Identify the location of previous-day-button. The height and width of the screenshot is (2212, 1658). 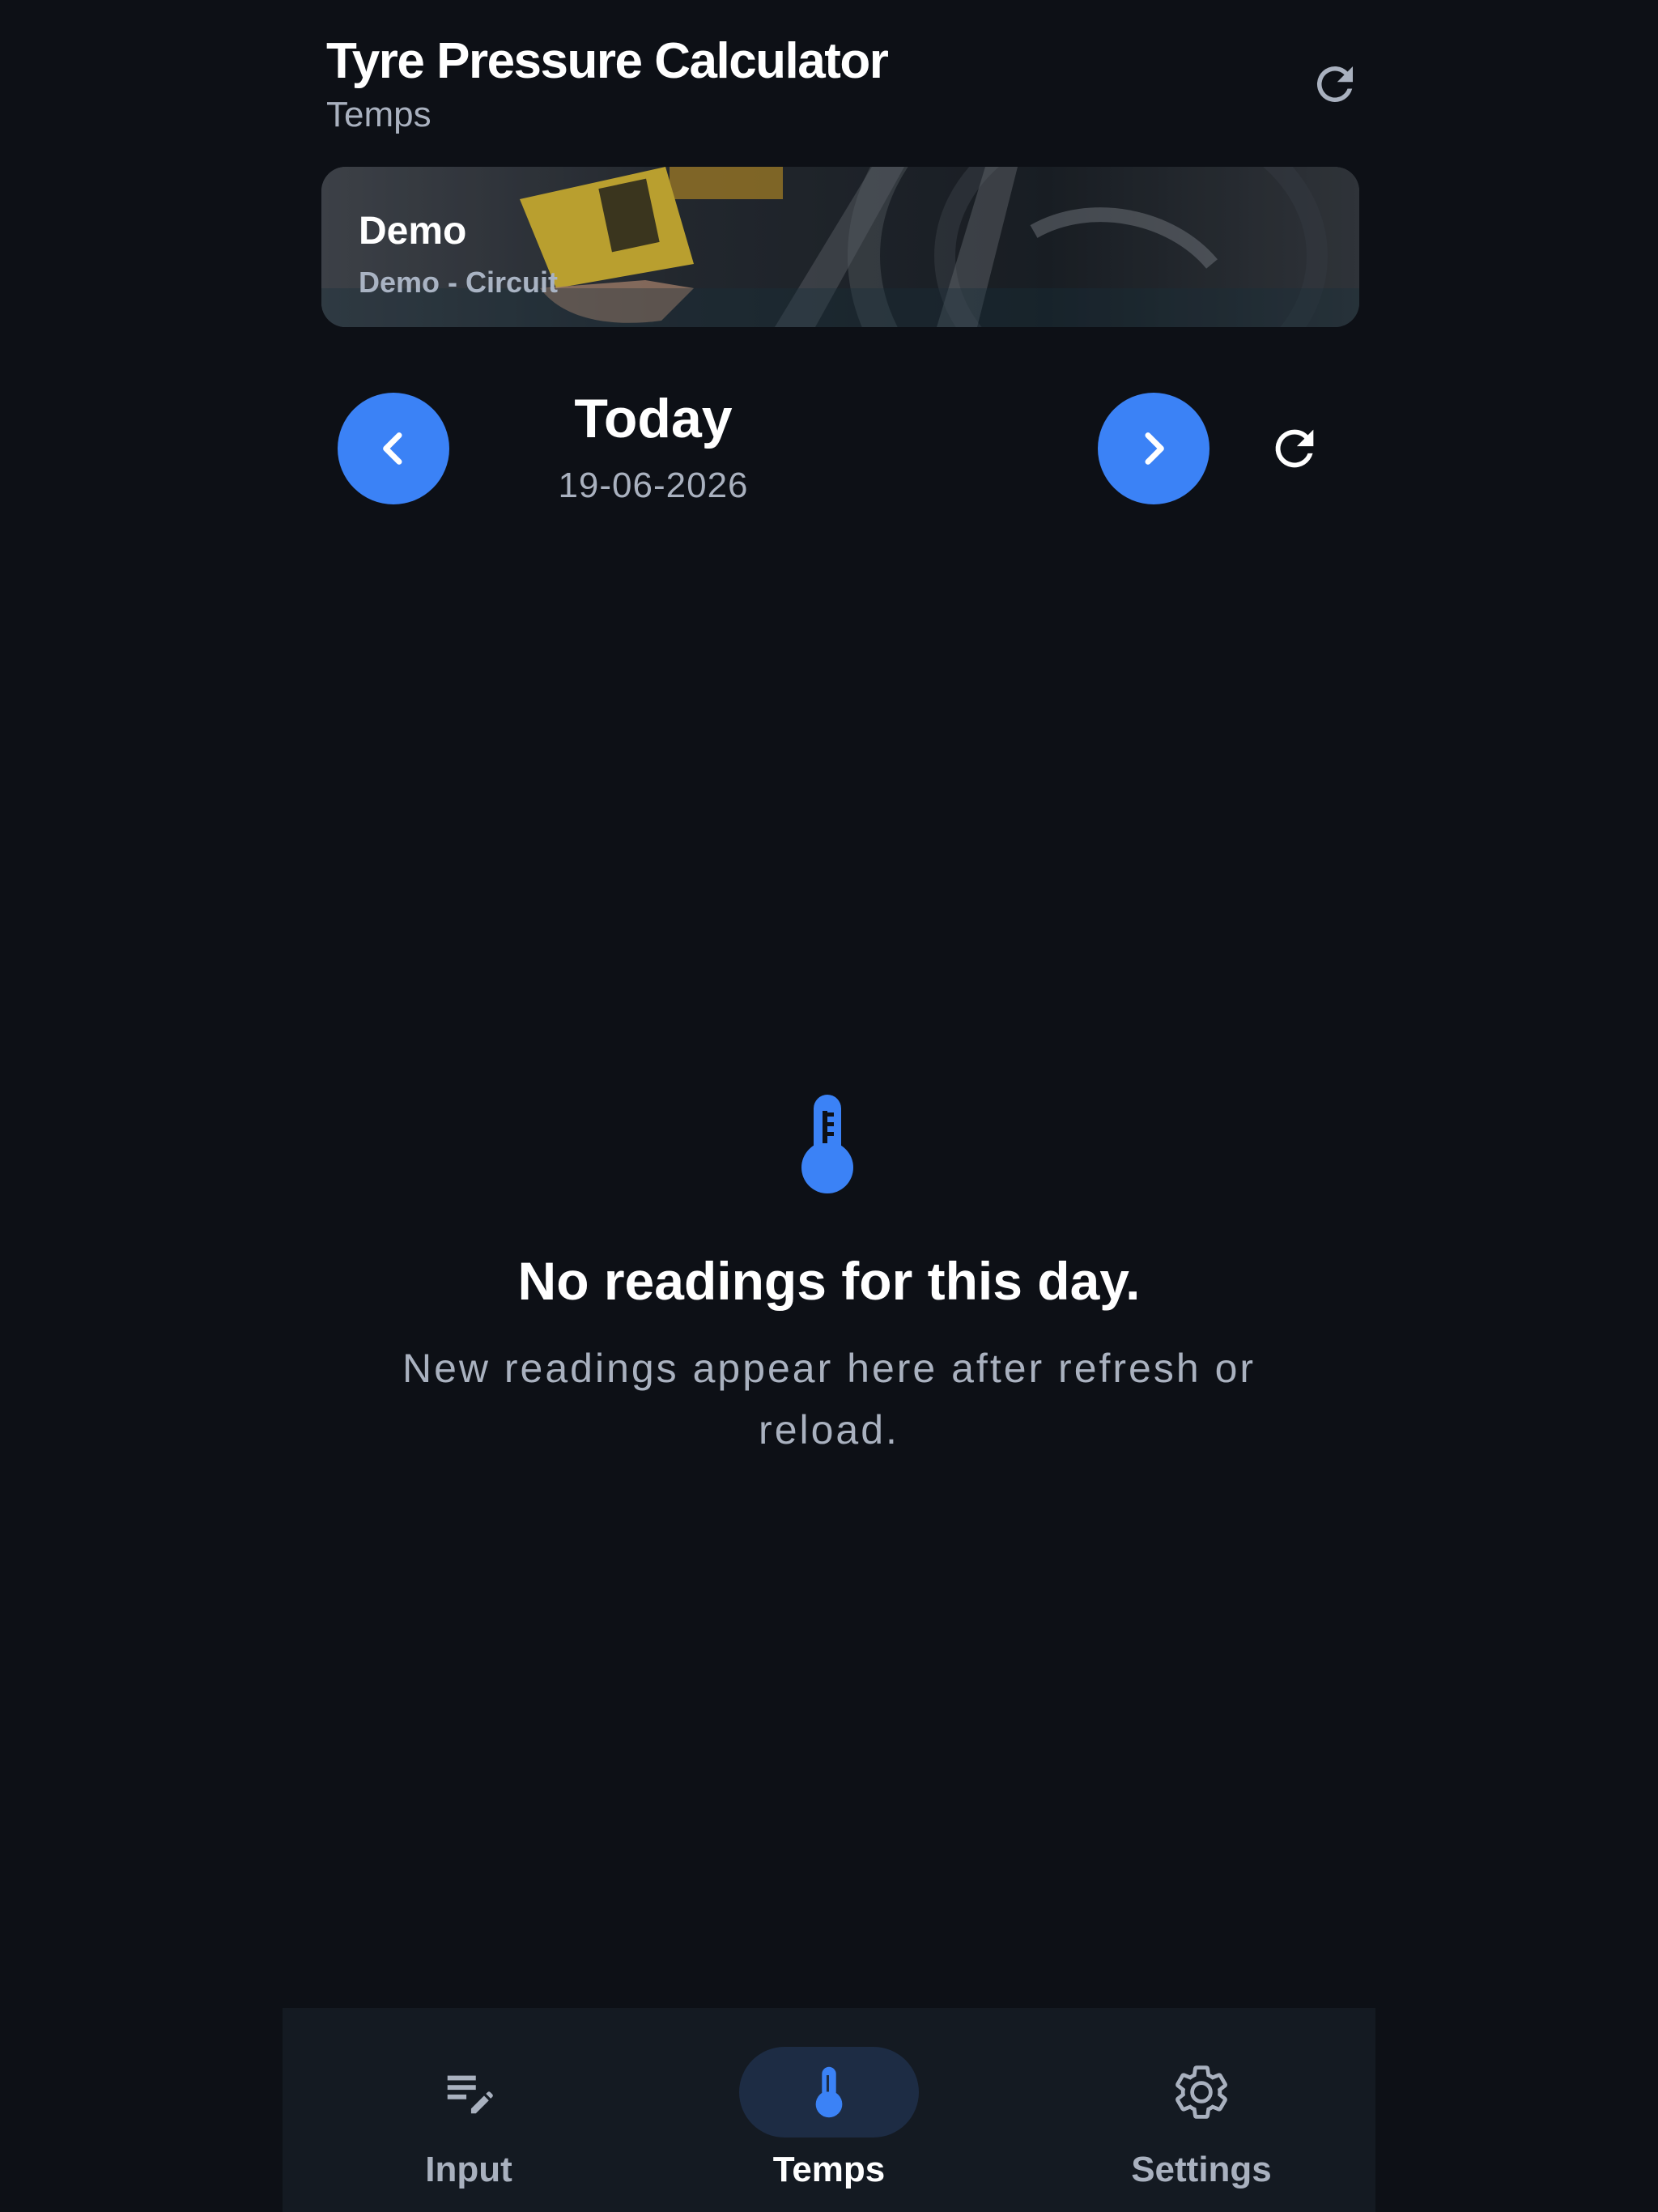
(393, 449).